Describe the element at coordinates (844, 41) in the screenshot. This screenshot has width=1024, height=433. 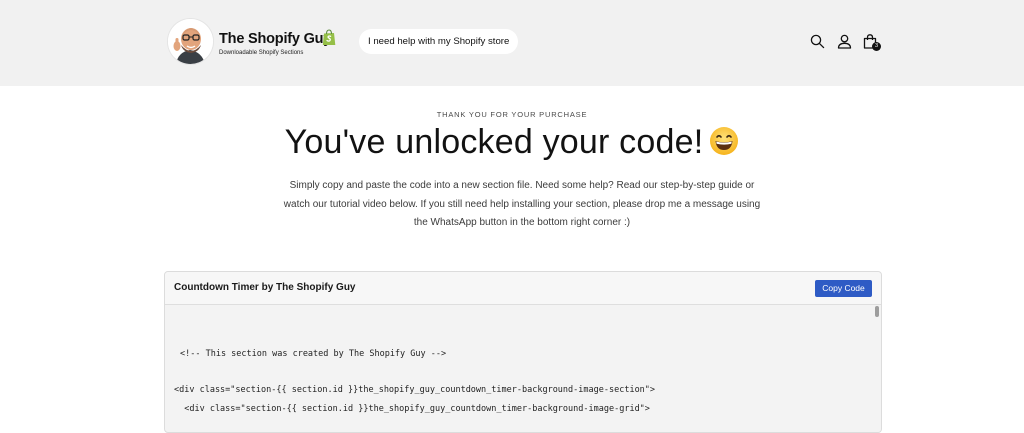
I see `account-icon` at that location.